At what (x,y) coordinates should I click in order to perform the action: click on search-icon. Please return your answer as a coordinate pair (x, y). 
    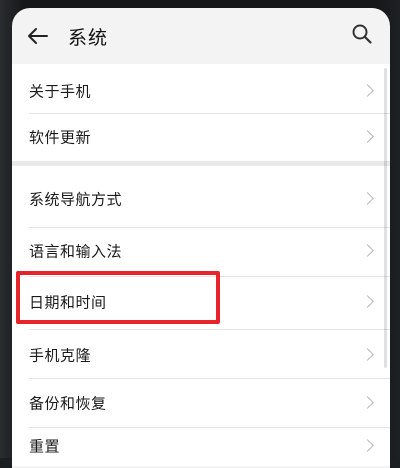
    Looking at the image, I should click on (362, 34).